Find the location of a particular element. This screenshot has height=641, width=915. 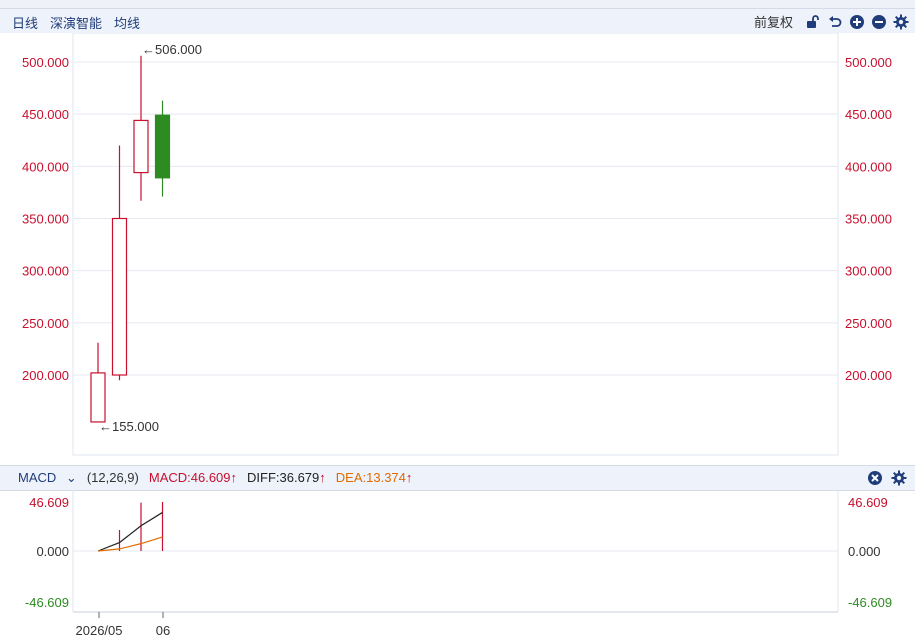

indicator-settings-icon is located at coordinates (899, 478).